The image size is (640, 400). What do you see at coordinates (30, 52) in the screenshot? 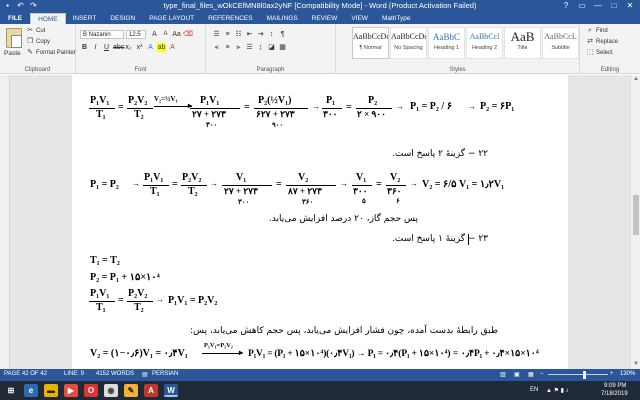
I see `brush-icon: ✎` at bounding box center [30, 52].